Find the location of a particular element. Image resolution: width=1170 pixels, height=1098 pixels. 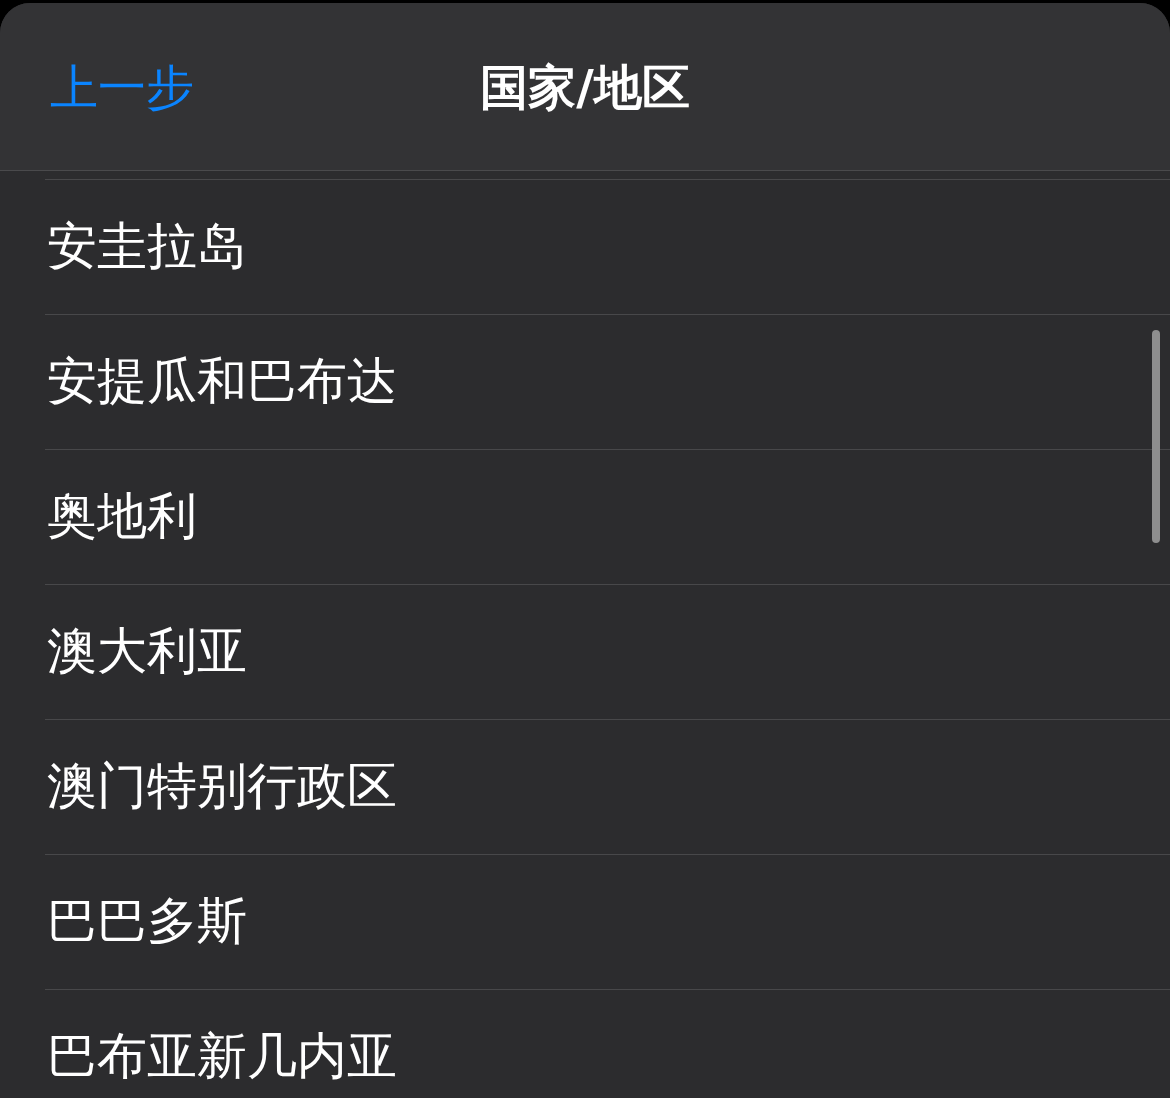

country-item: 澳门特别行政区 is located at coordinates (222, 786).